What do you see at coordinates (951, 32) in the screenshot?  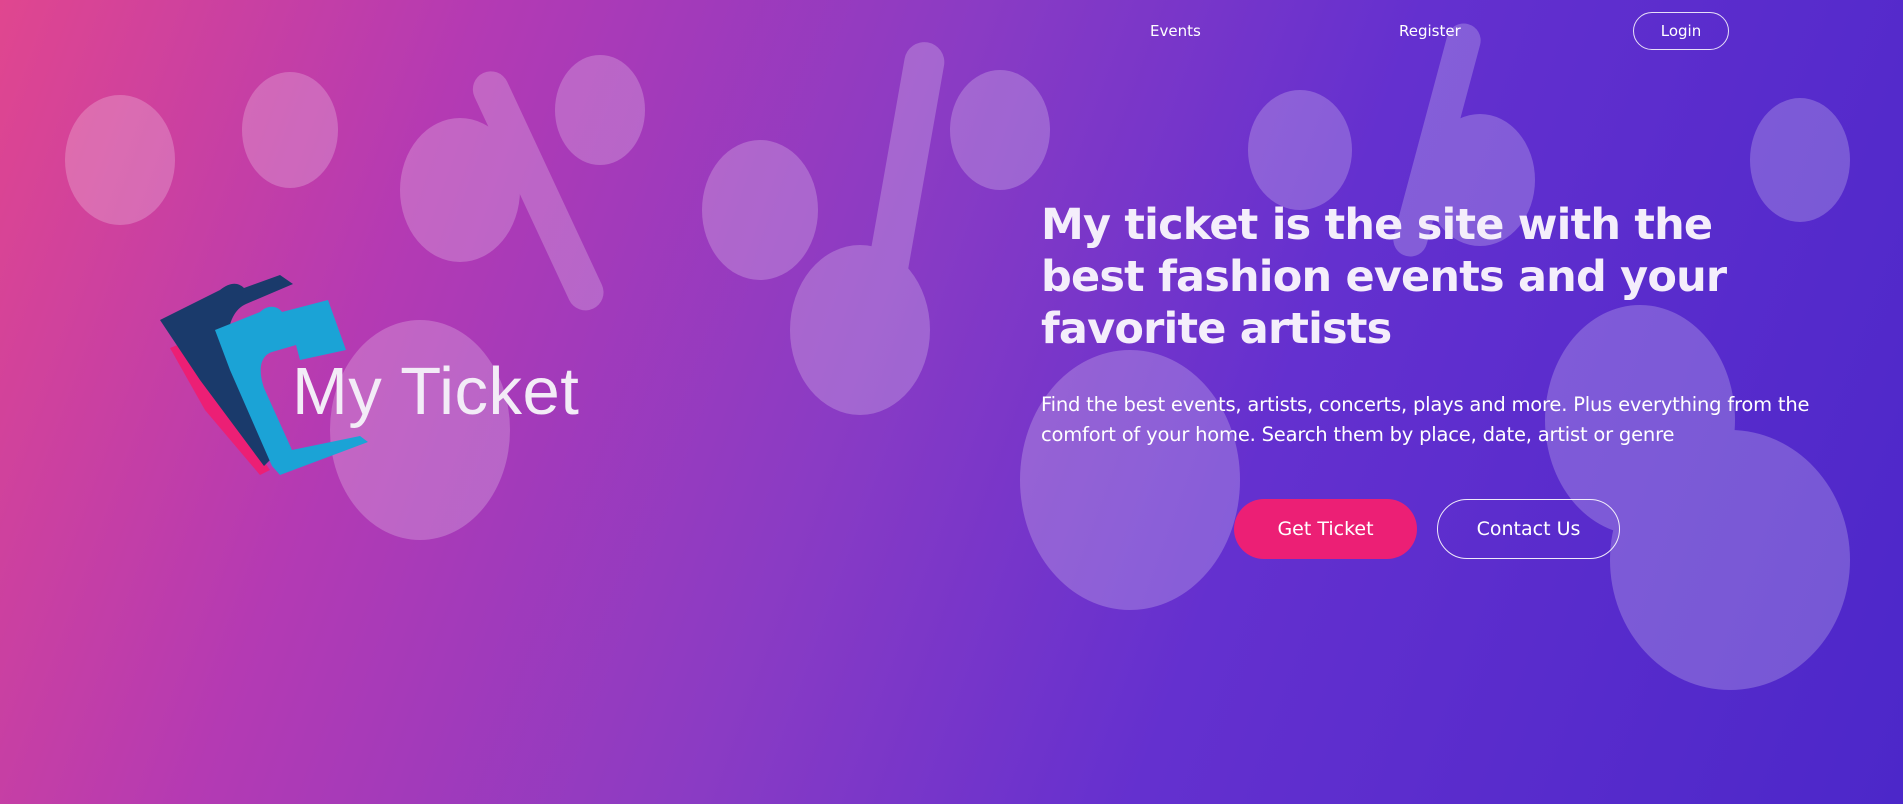 I see `top-navigation: Events Register Login` at bounding box center [951, 32].